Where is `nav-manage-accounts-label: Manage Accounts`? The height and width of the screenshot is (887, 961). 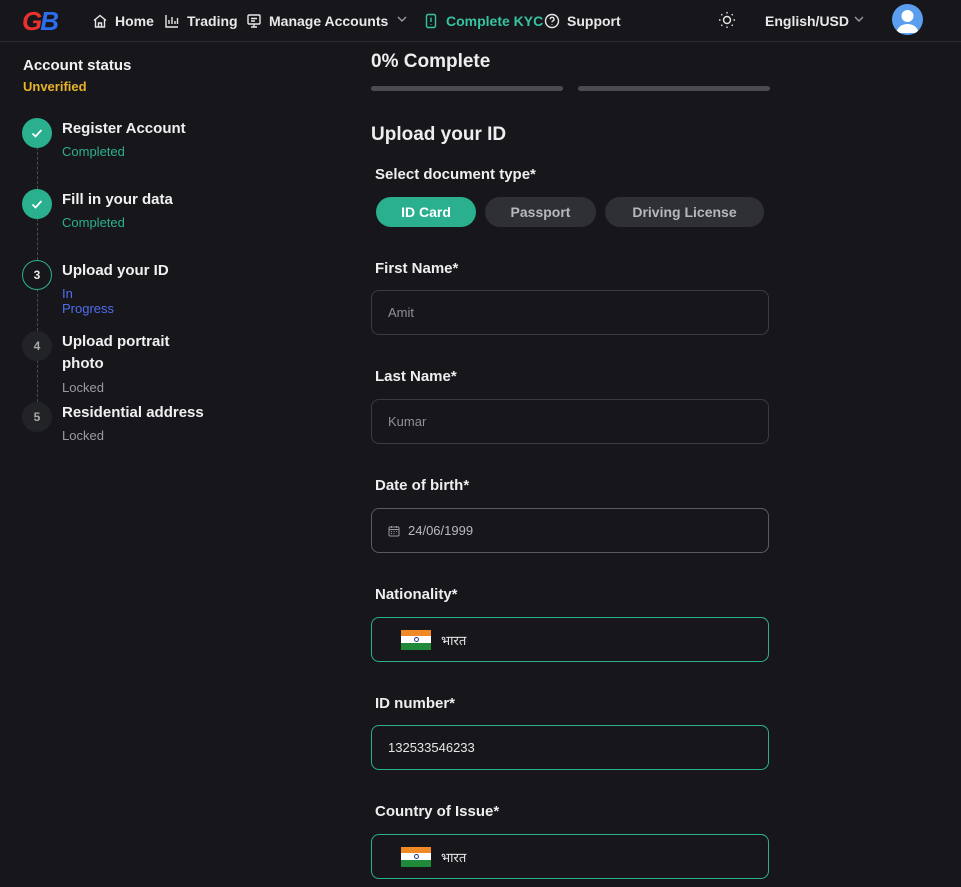 nav-manage-accounts-label: Manage Accounts is located at coordinates (329, 21).